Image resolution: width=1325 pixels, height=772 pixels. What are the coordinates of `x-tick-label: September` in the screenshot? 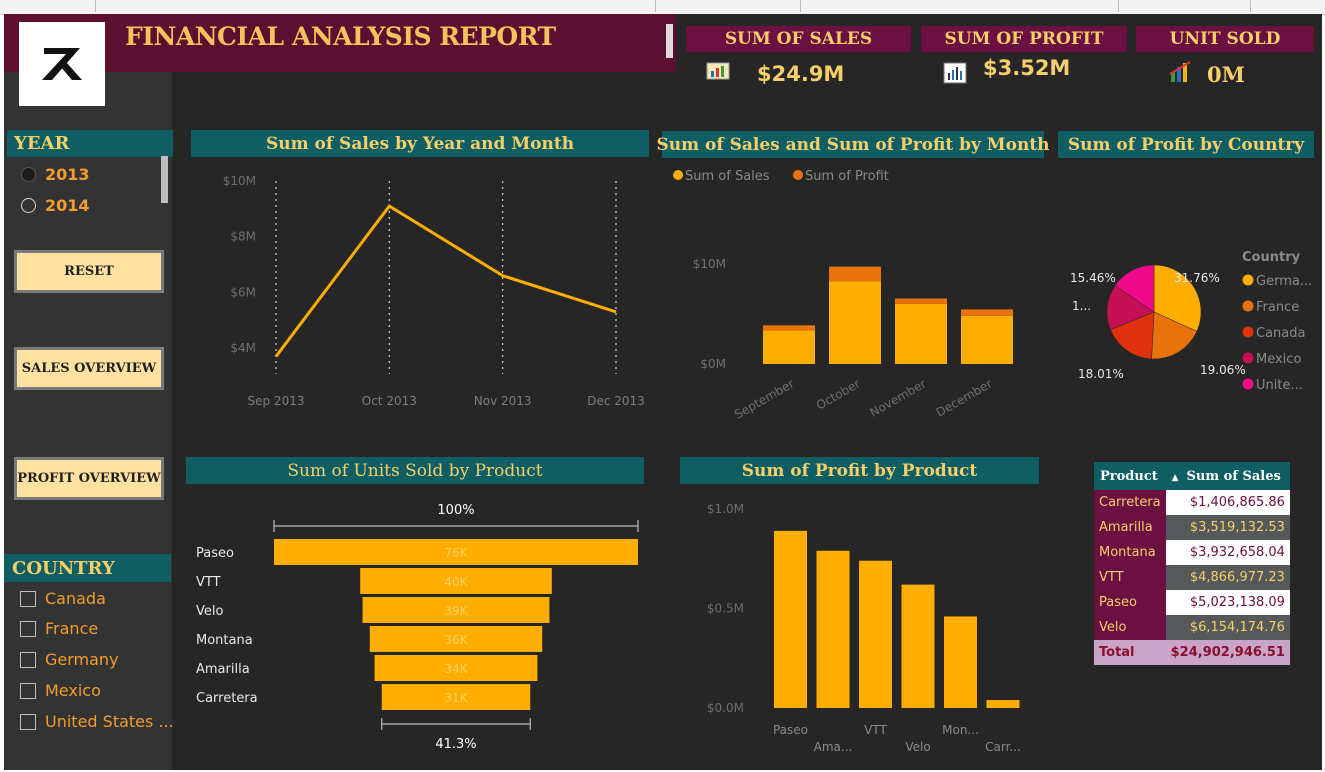 It's located at (764, 398).